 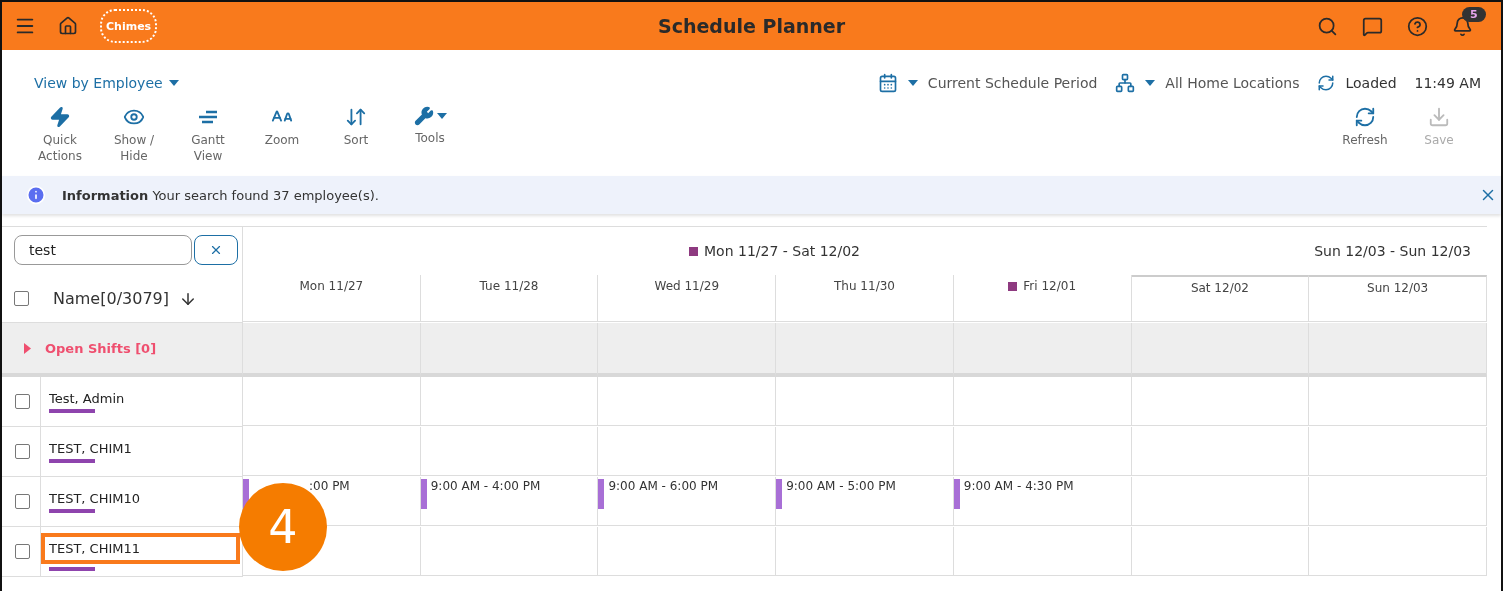 I want to click on employee-name: TEST, CHIM10, so click(x=145, y=498).